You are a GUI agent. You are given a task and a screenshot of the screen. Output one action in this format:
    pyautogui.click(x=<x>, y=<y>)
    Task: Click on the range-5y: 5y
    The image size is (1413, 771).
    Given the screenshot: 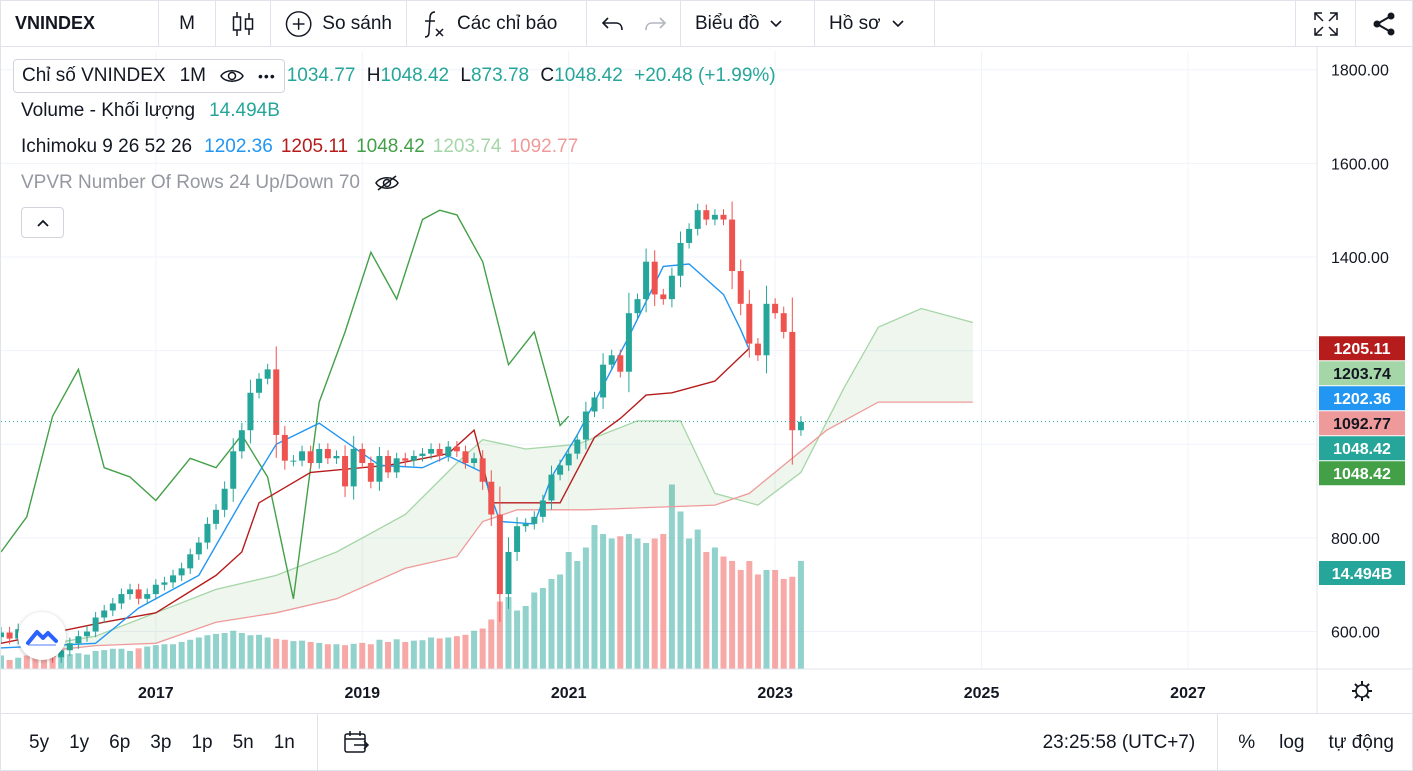 What is the action you would take?
    pyautogui.click(x=39, y=743)
    